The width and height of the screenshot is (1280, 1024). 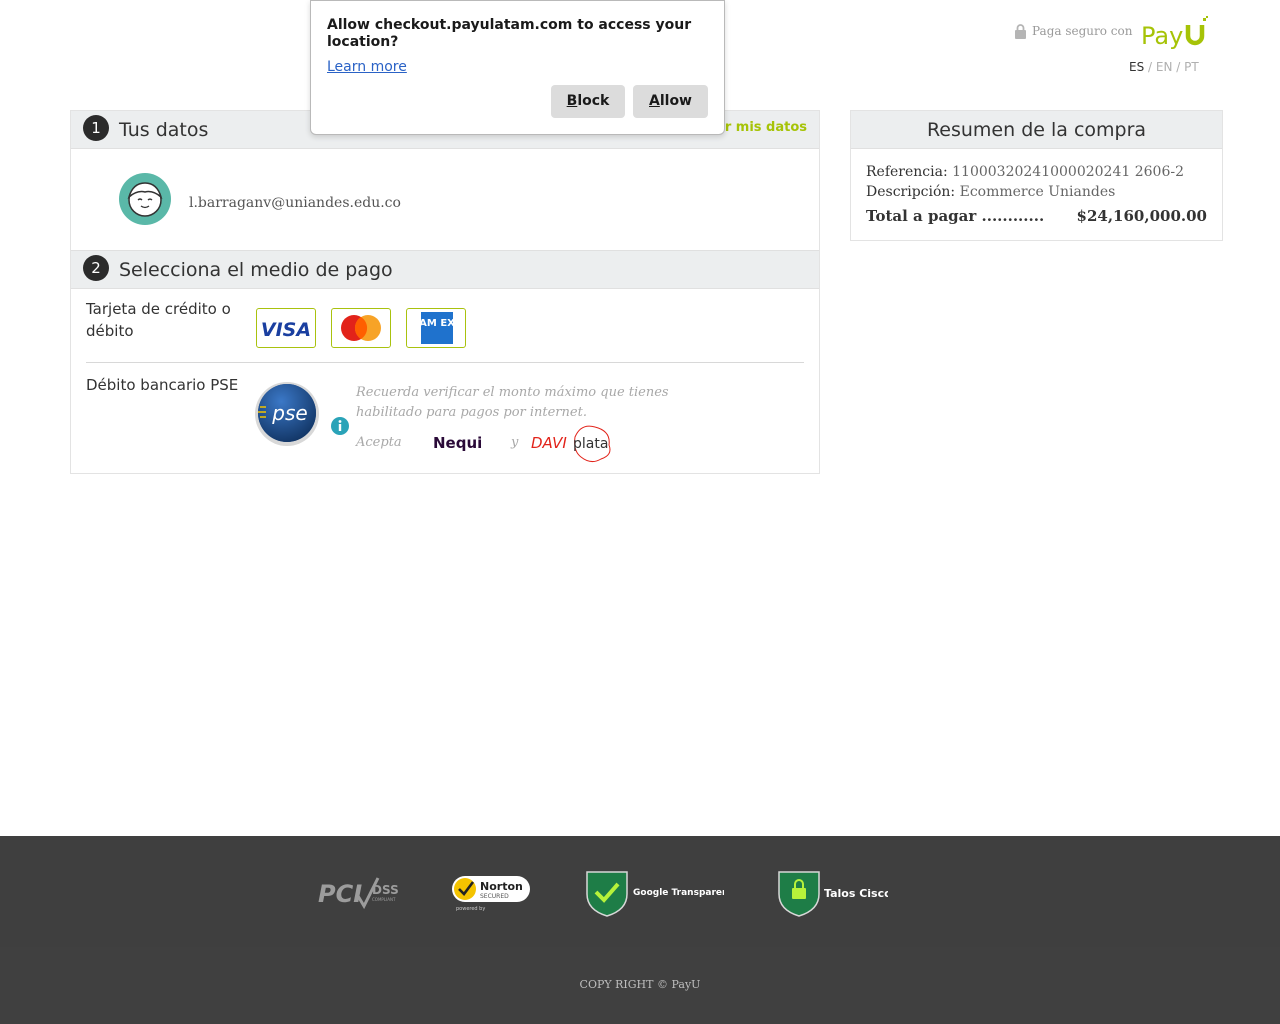 What do you see at coordinates (856, 893) in the screenshot?
I see `svg-text: Talos Cisco` at bounding box center [856, 893].